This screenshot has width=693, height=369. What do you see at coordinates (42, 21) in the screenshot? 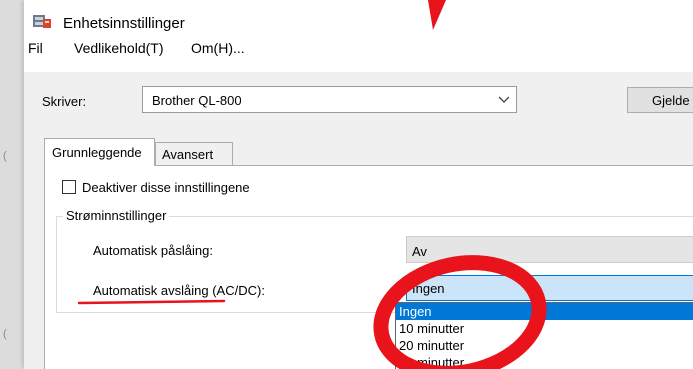
I see `printer-settings-icon` at bounding box center [42, 21].